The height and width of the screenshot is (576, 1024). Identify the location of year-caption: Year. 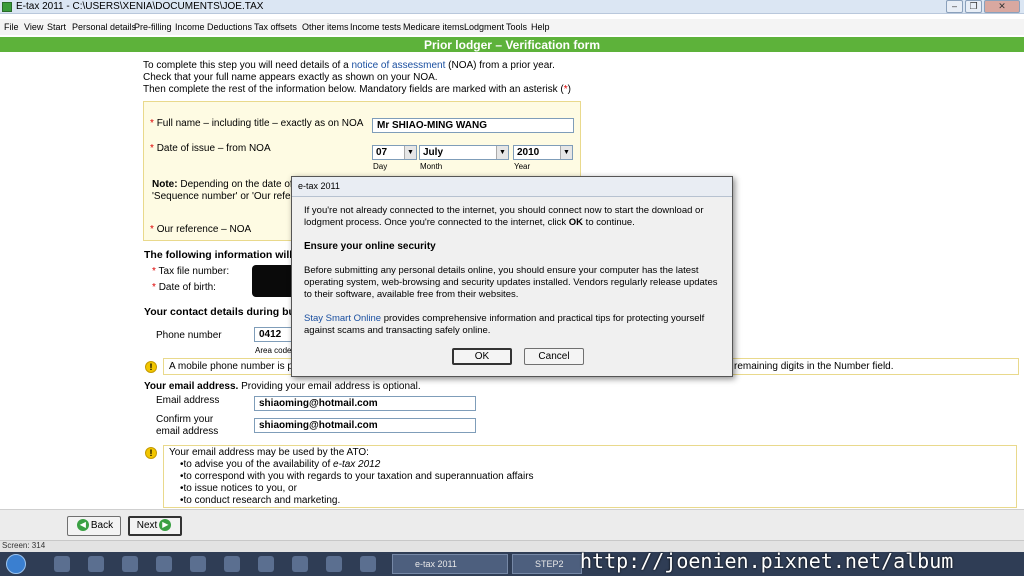
(522, 166).